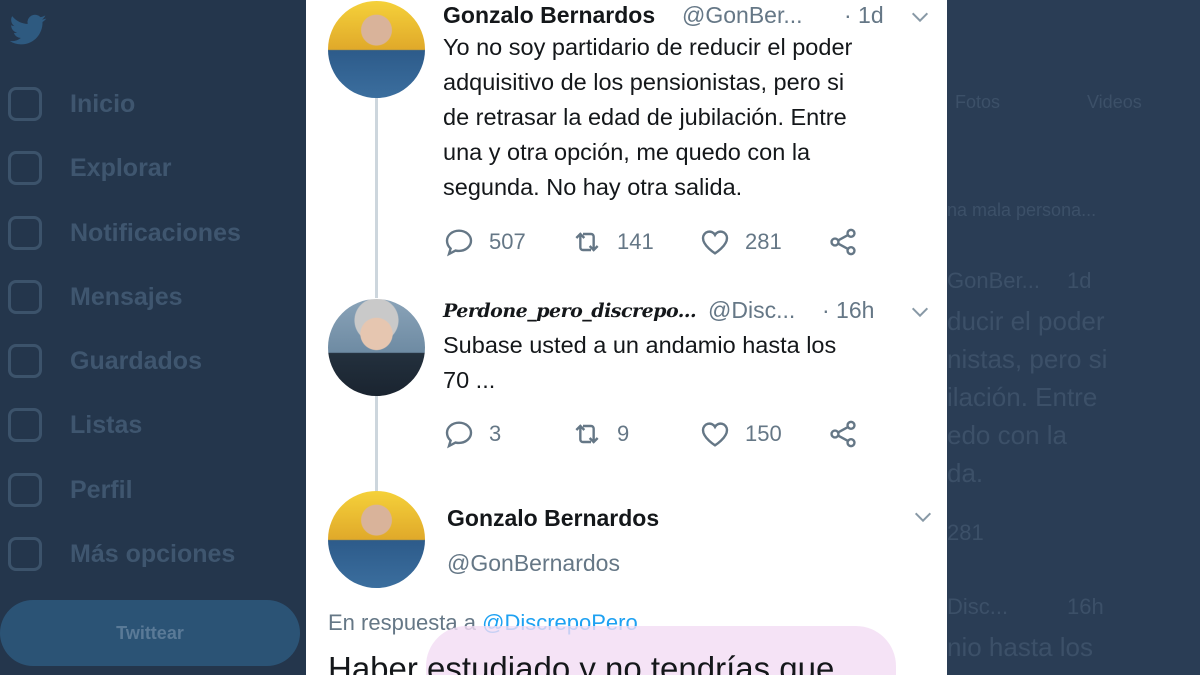 The image size is (1200, 675). Describe the element at coordinates (25, 233) in the screenshot. I see `bell-icon` at that location.